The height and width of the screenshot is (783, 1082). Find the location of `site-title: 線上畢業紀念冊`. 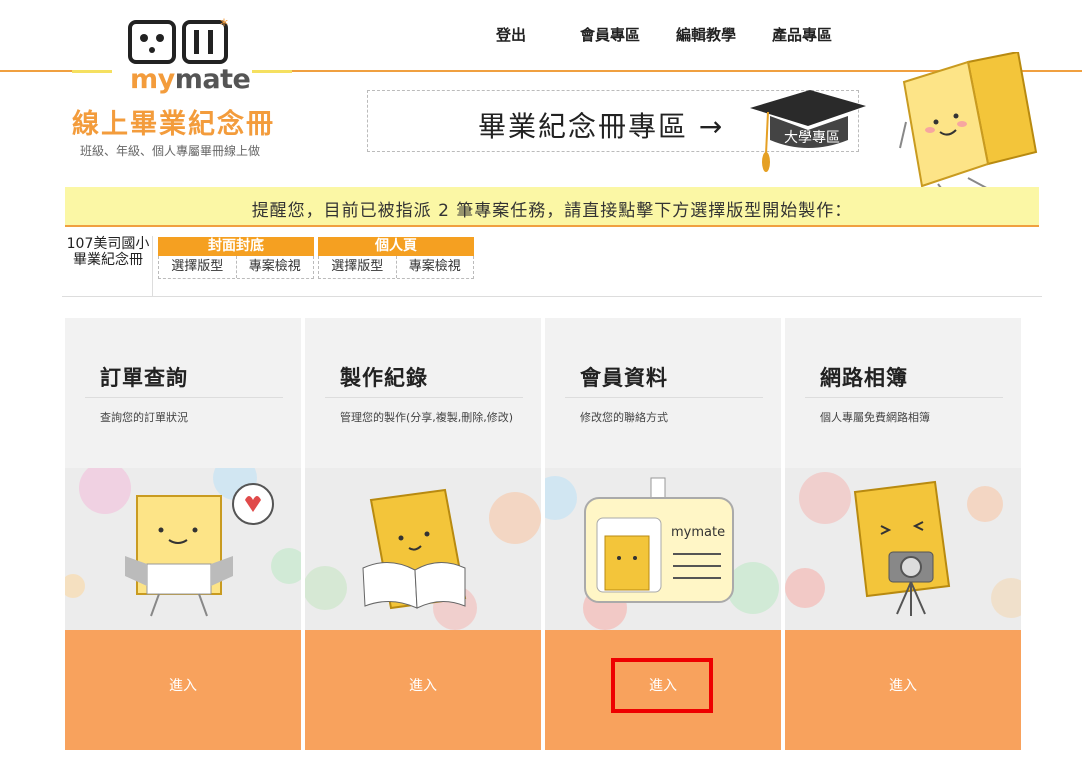

site-title: 線上畢業紀念冊 is located at coordinates (173, 124).